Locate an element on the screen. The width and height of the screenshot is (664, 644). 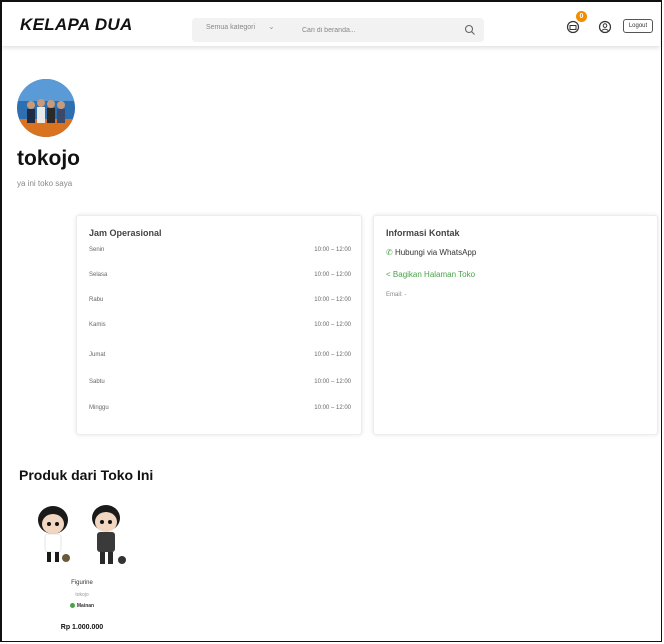
hours-day: Kamis is located at coordinates (97, 325).